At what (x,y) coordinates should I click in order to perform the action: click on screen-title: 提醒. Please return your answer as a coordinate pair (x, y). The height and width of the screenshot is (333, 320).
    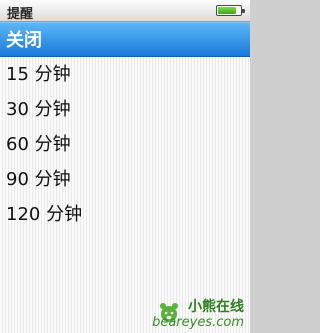
    Looking at the image, I should click on (20, 14).